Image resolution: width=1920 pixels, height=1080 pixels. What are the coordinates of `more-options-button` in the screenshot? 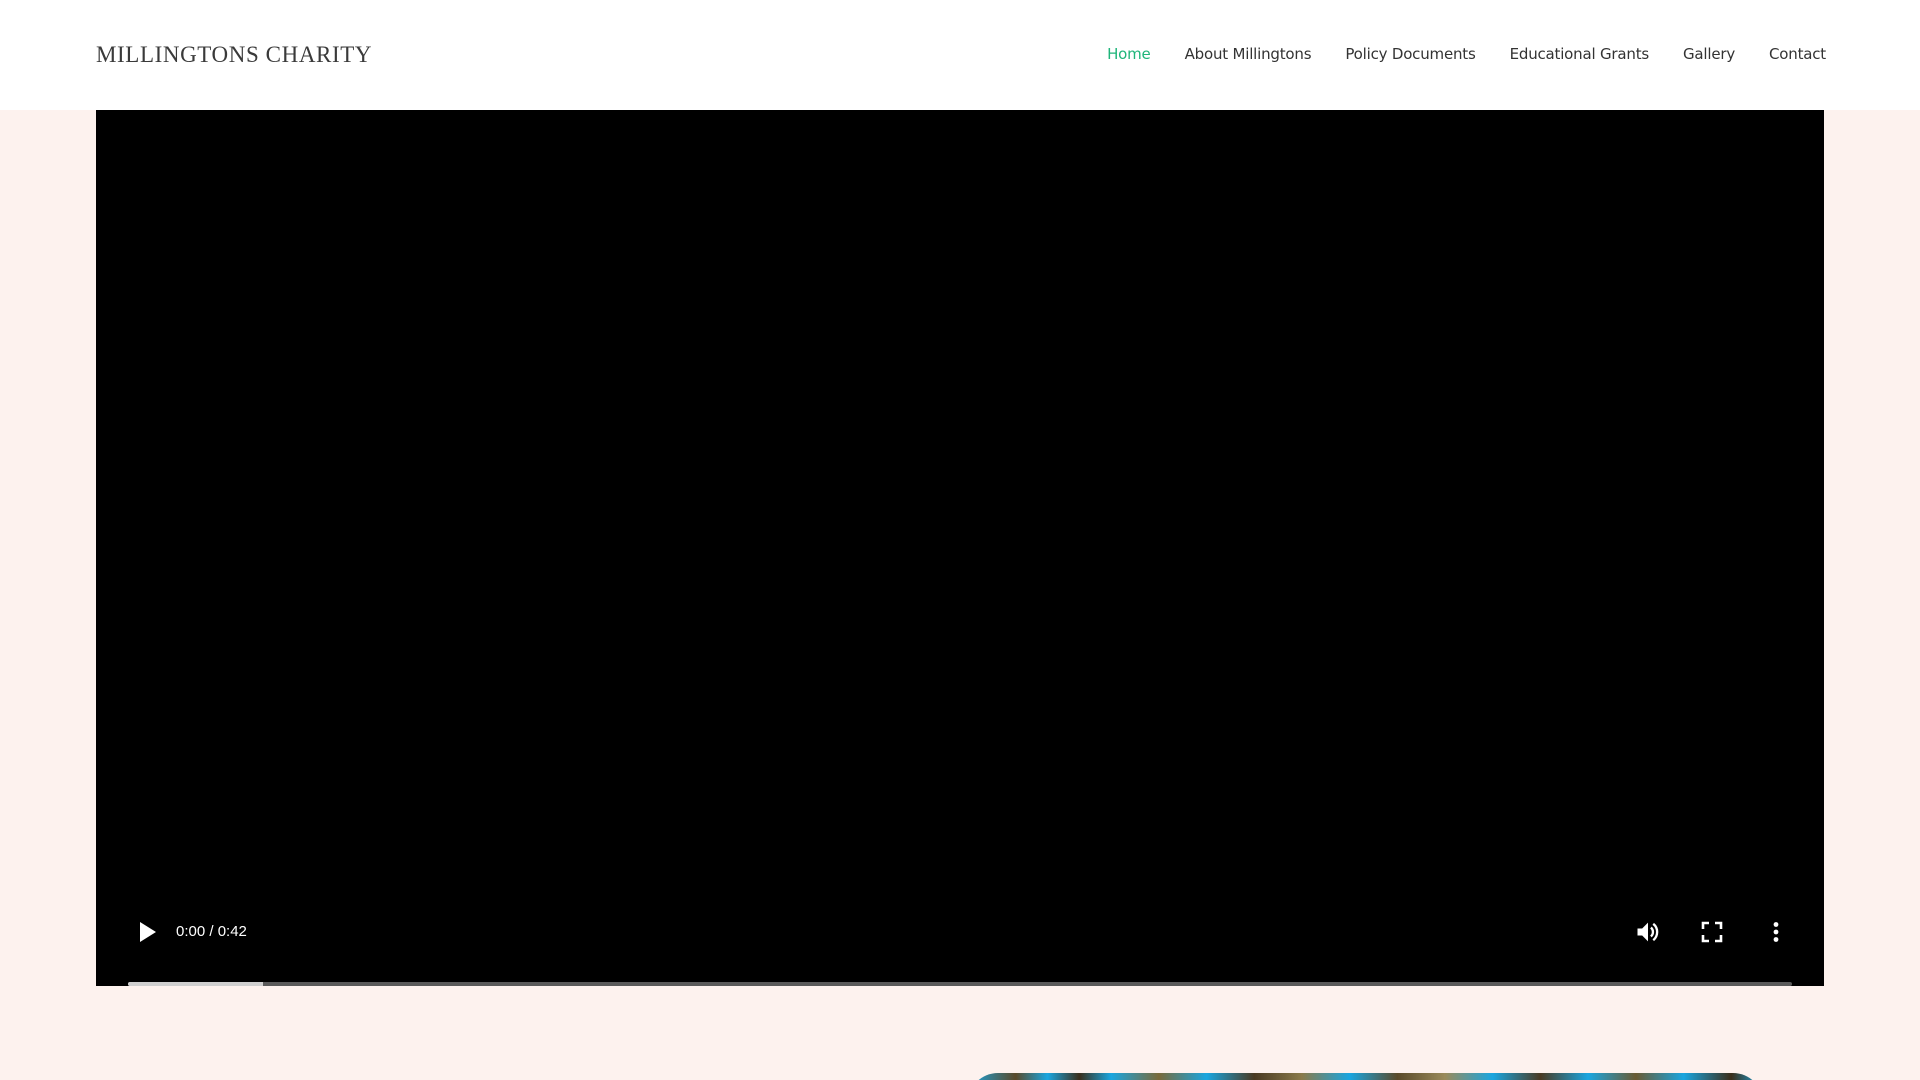 It's located at (1776, 932).